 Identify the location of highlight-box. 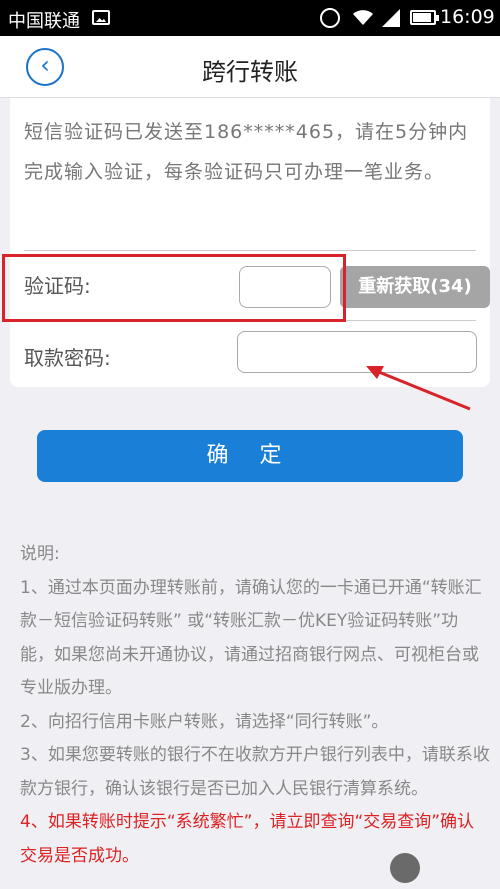
(174, 288).